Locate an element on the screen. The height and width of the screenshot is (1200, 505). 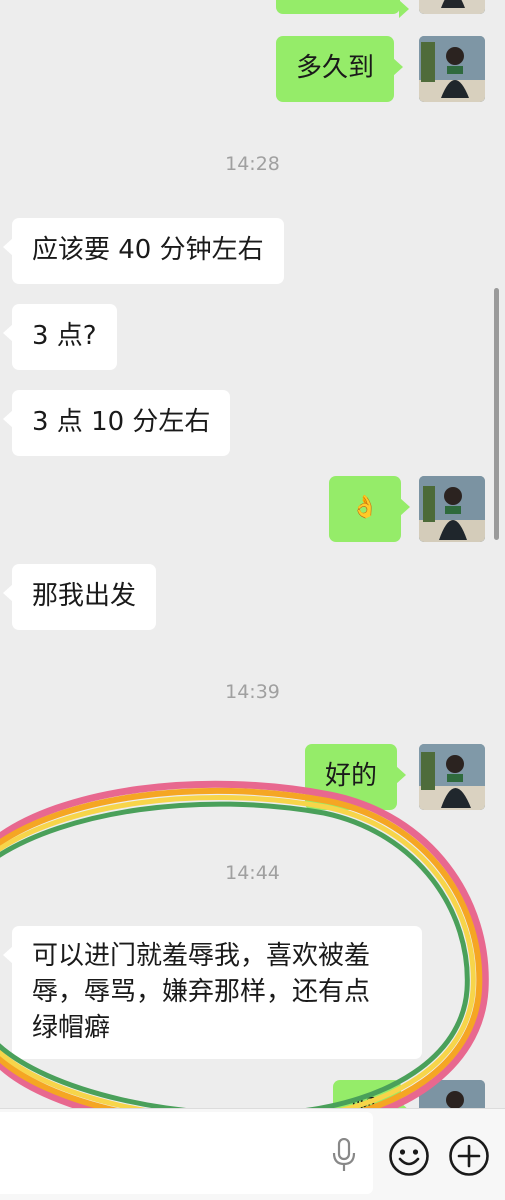
scrollbar is located at coordinates (496, 414).